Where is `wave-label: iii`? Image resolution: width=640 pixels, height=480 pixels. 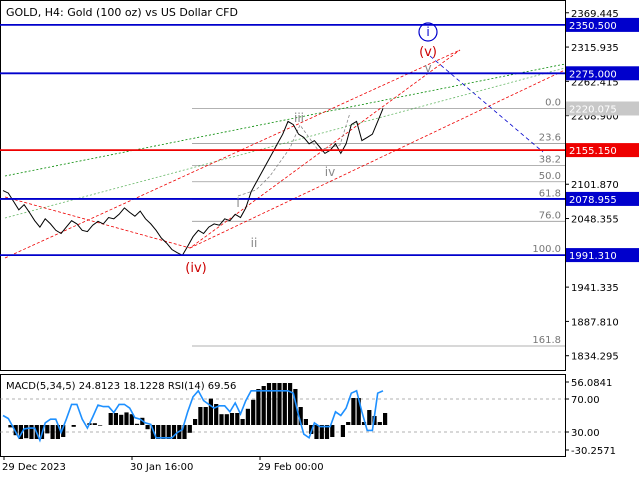
wave-label: iii is located at coordinates (299, 118).